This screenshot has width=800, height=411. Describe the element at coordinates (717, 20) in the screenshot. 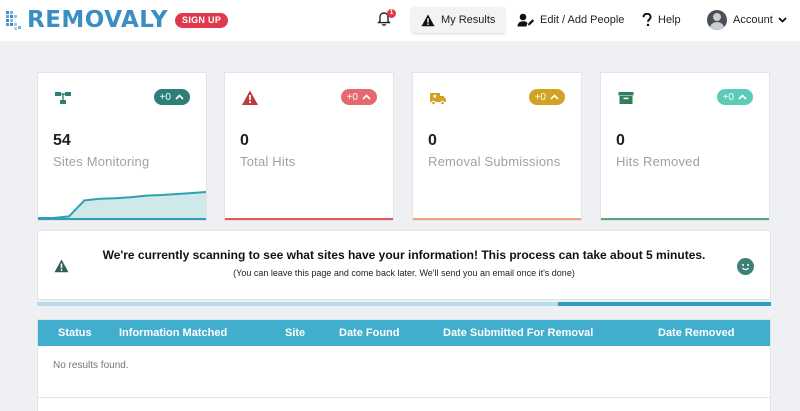

I see `avatar` at that location.